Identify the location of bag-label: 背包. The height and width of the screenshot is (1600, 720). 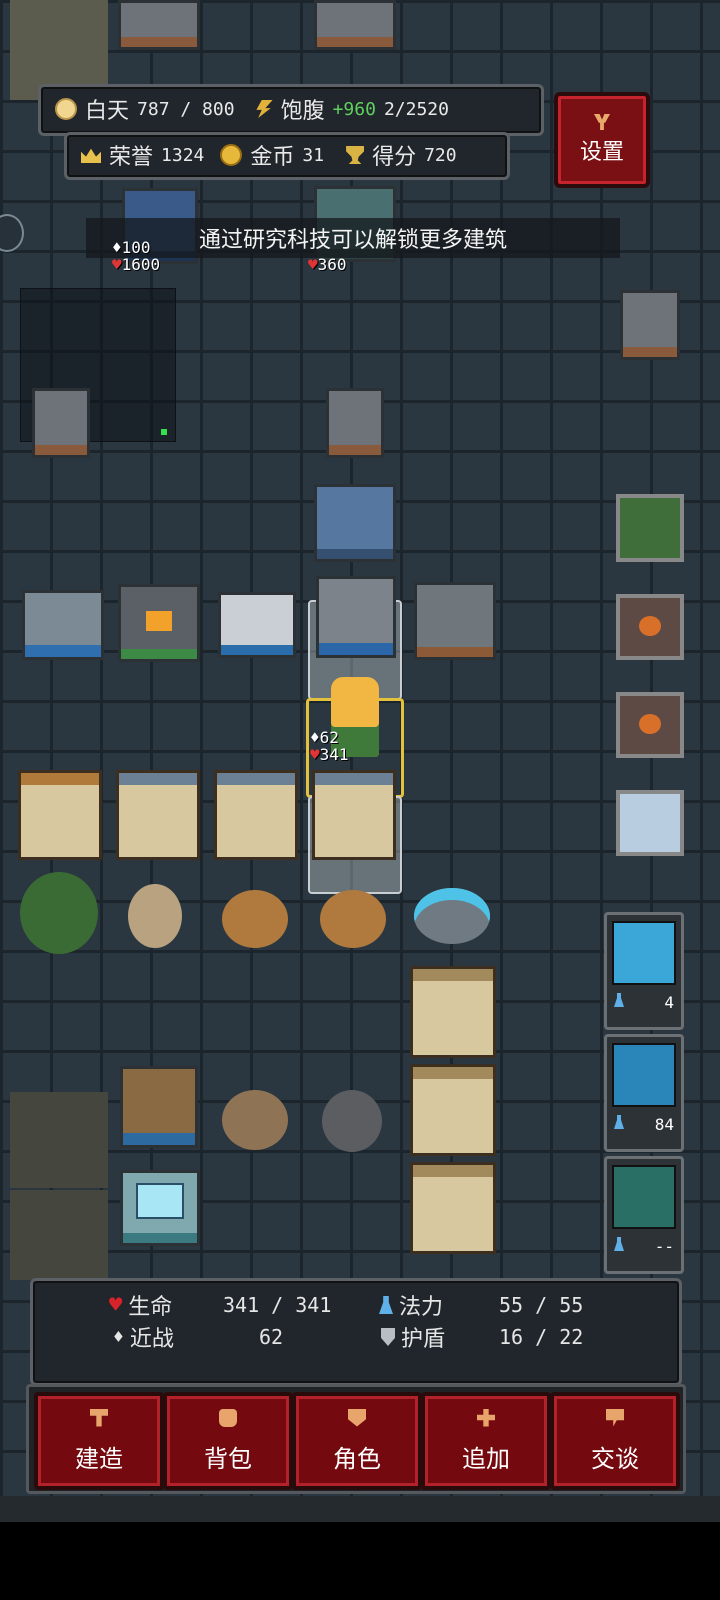
(228, 1458).